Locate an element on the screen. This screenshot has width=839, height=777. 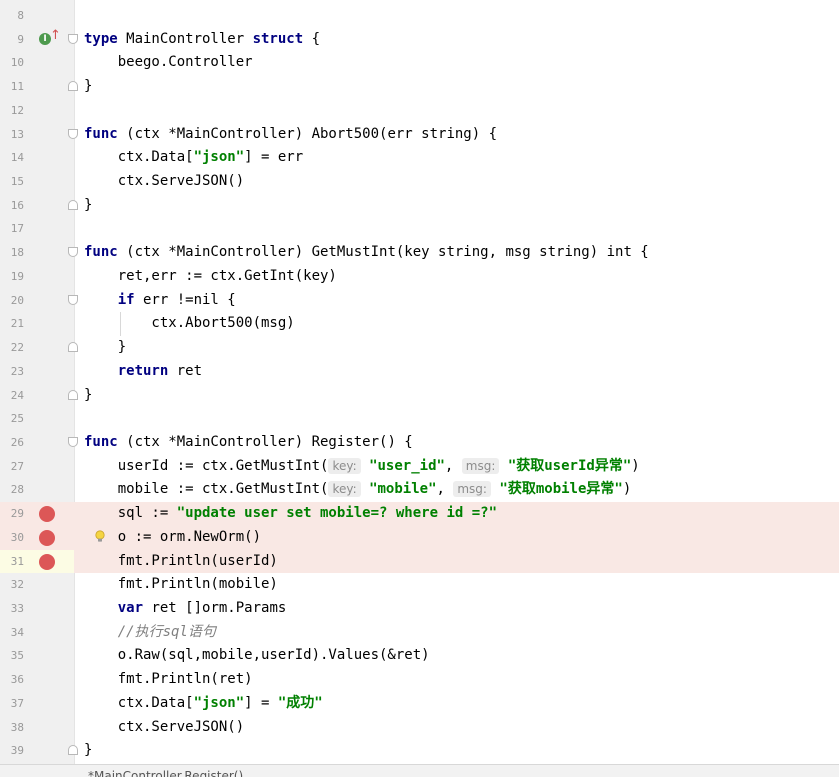
code-line: 8 is located at coordinates (419, 16).